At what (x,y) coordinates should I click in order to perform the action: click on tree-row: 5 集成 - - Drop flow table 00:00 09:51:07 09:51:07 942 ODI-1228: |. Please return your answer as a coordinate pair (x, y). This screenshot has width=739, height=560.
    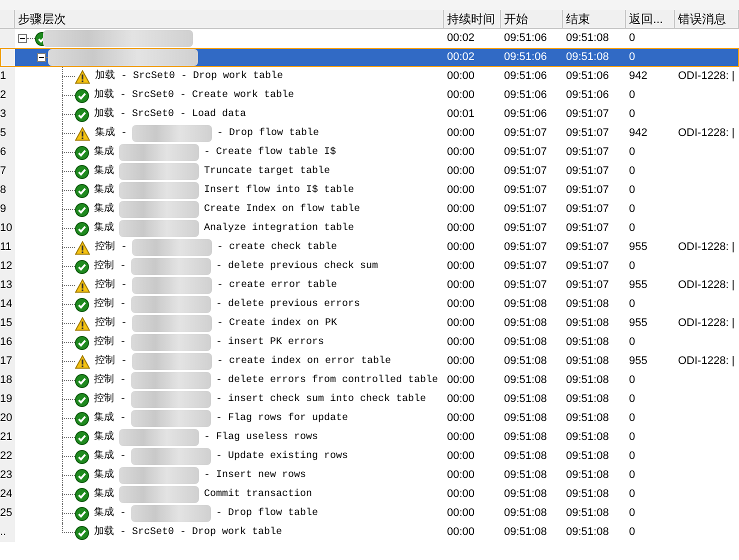
    Looking at the image, I should click on (369, 133).